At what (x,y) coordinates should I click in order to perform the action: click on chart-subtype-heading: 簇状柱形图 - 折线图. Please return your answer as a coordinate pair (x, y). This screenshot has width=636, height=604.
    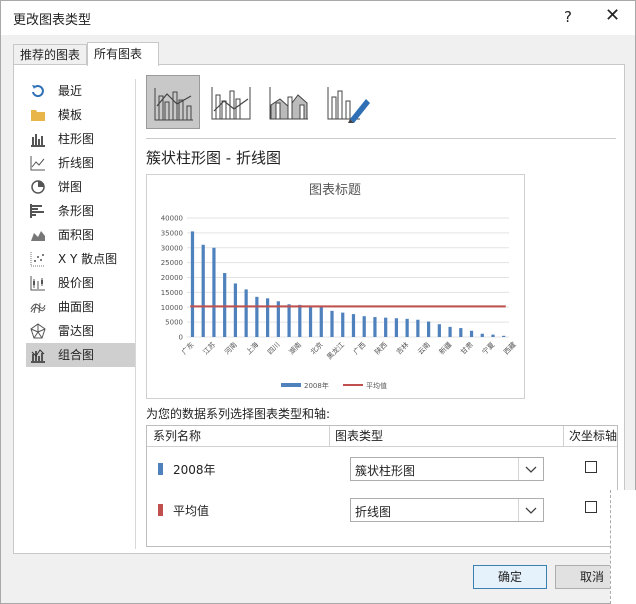
    Looking at the image, I should click on (213, 158).